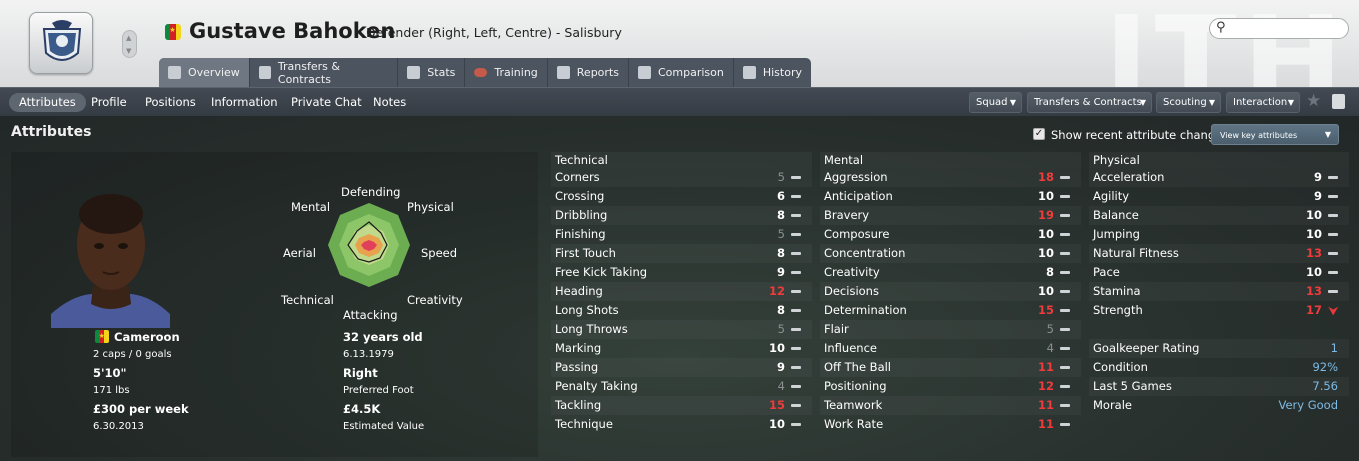 This screenshot has width=1359, height=461. Describe the element at coordinates (109, 102) in the screenshot. I see `subnav-profile: Profile` at that location.